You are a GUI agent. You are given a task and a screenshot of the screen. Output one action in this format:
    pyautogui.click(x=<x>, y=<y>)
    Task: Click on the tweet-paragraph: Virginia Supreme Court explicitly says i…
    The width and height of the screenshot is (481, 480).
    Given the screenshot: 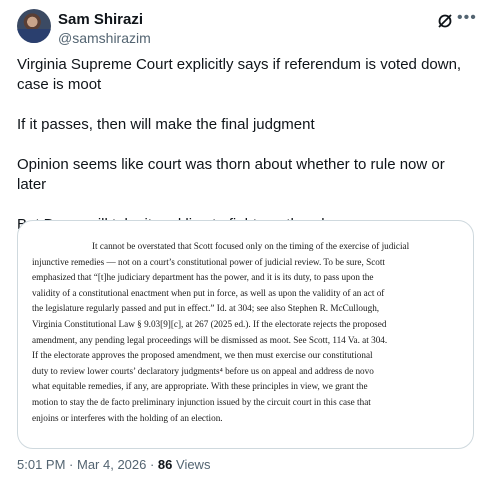 What is the action you would take?
    pyautogui.click(x=239, y=74)
    